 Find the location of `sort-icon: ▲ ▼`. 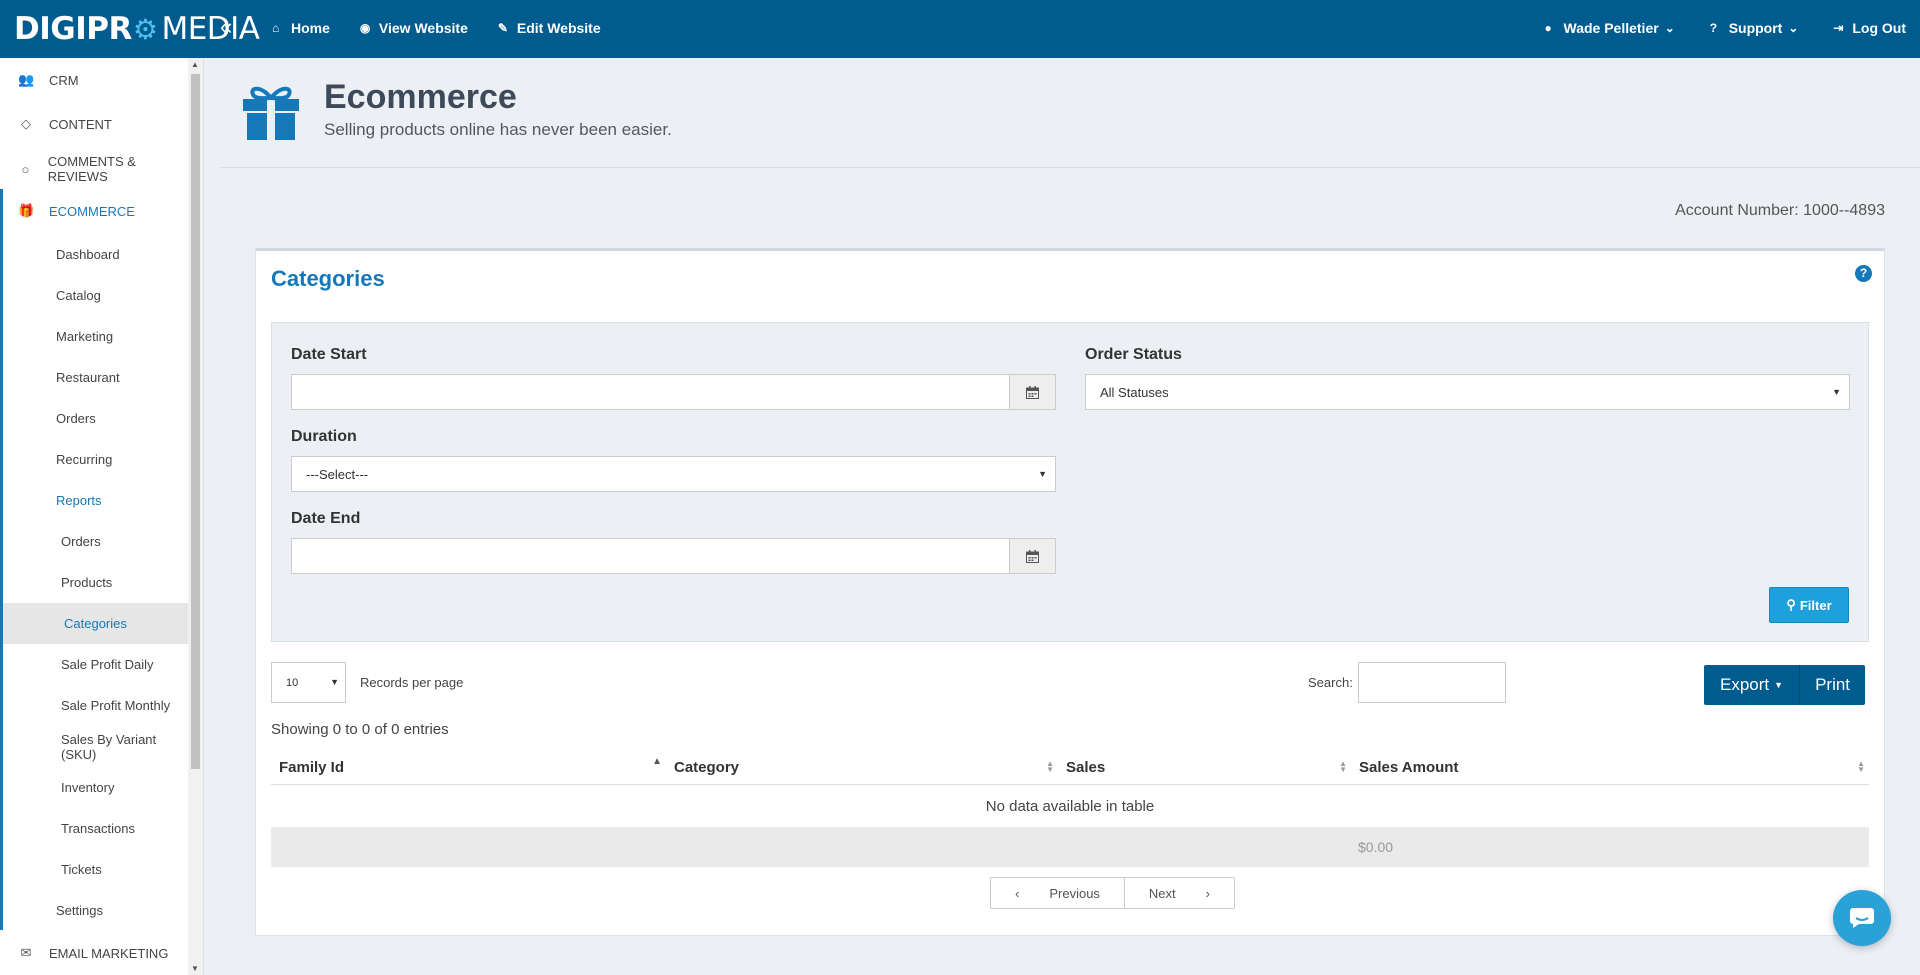

sort-icon: ▲ ▼ is located at coordinates (1050, 766).